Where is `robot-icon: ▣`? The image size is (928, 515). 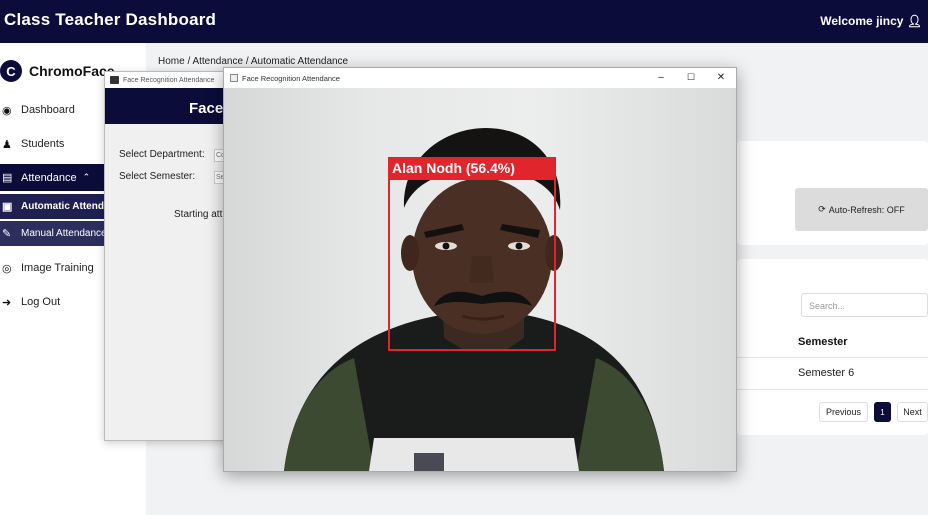 robot-icon: ▣ is located at coordinates (7, 207).